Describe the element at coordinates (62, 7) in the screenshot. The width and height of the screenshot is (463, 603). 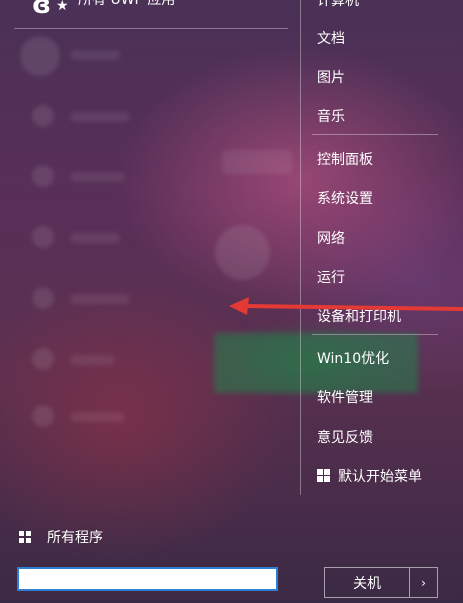
I see `star-icon: ★` at that location.